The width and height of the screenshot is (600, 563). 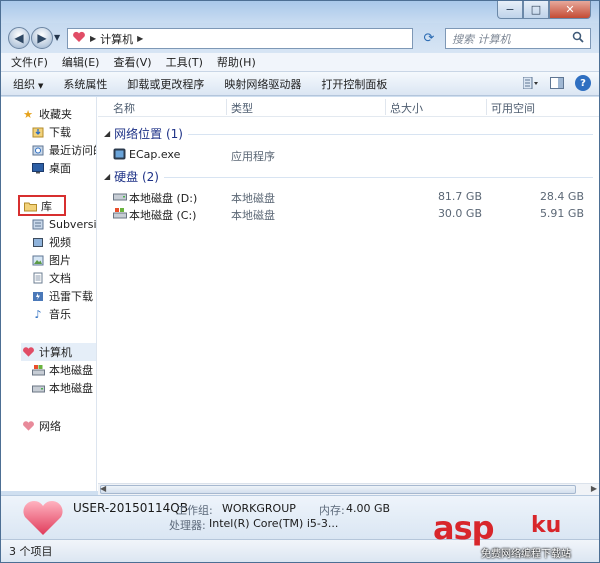 What do you see at coordinates (165, 84) in the screenshot?
I see `uninstall-program-button: 卸载或更改程序` at bounding box center [165, 84].